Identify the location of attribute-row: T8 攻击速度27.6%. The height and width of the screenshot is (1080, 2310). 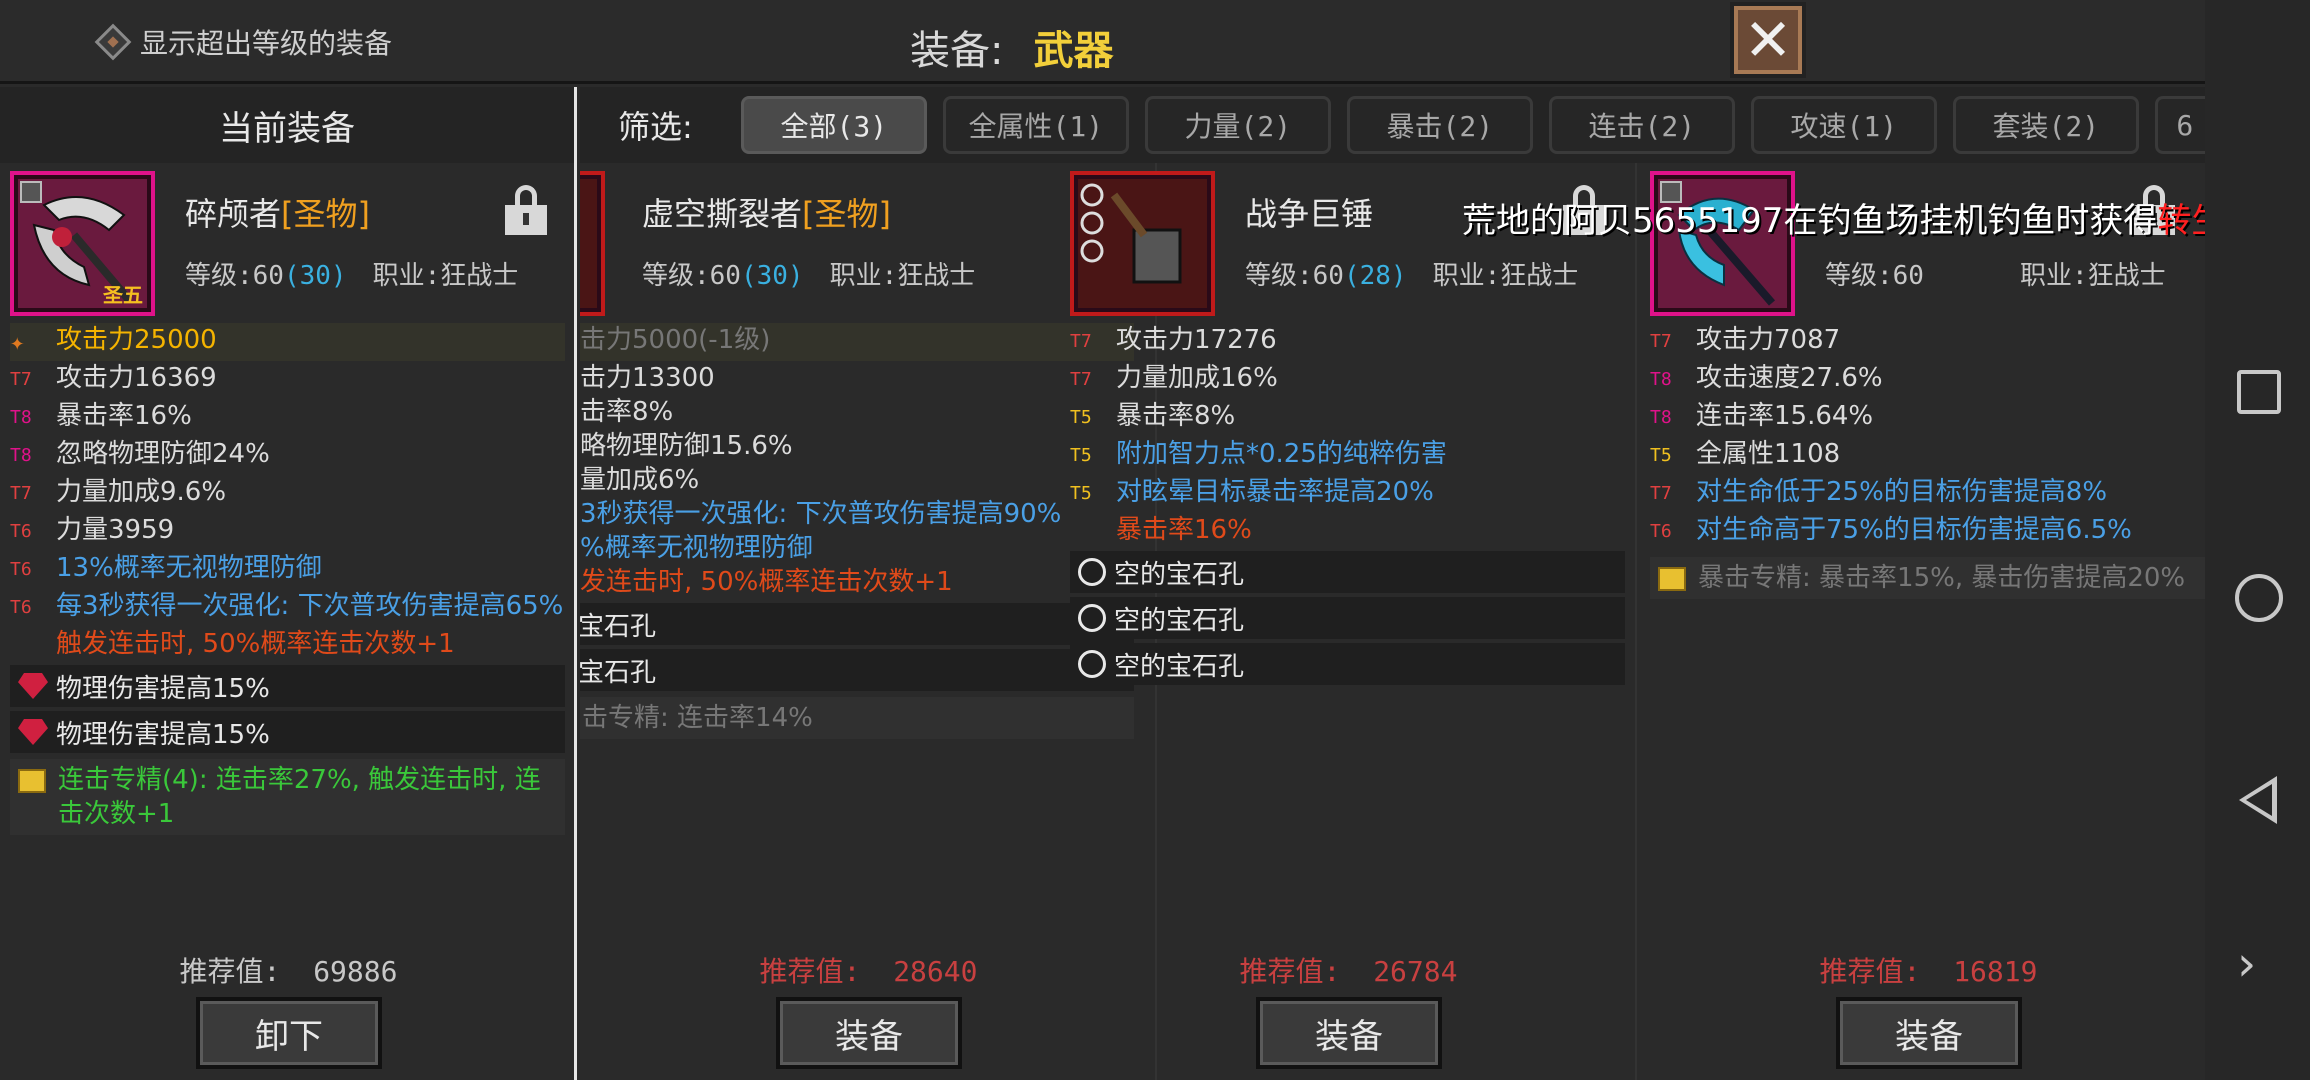
(1927, 380).